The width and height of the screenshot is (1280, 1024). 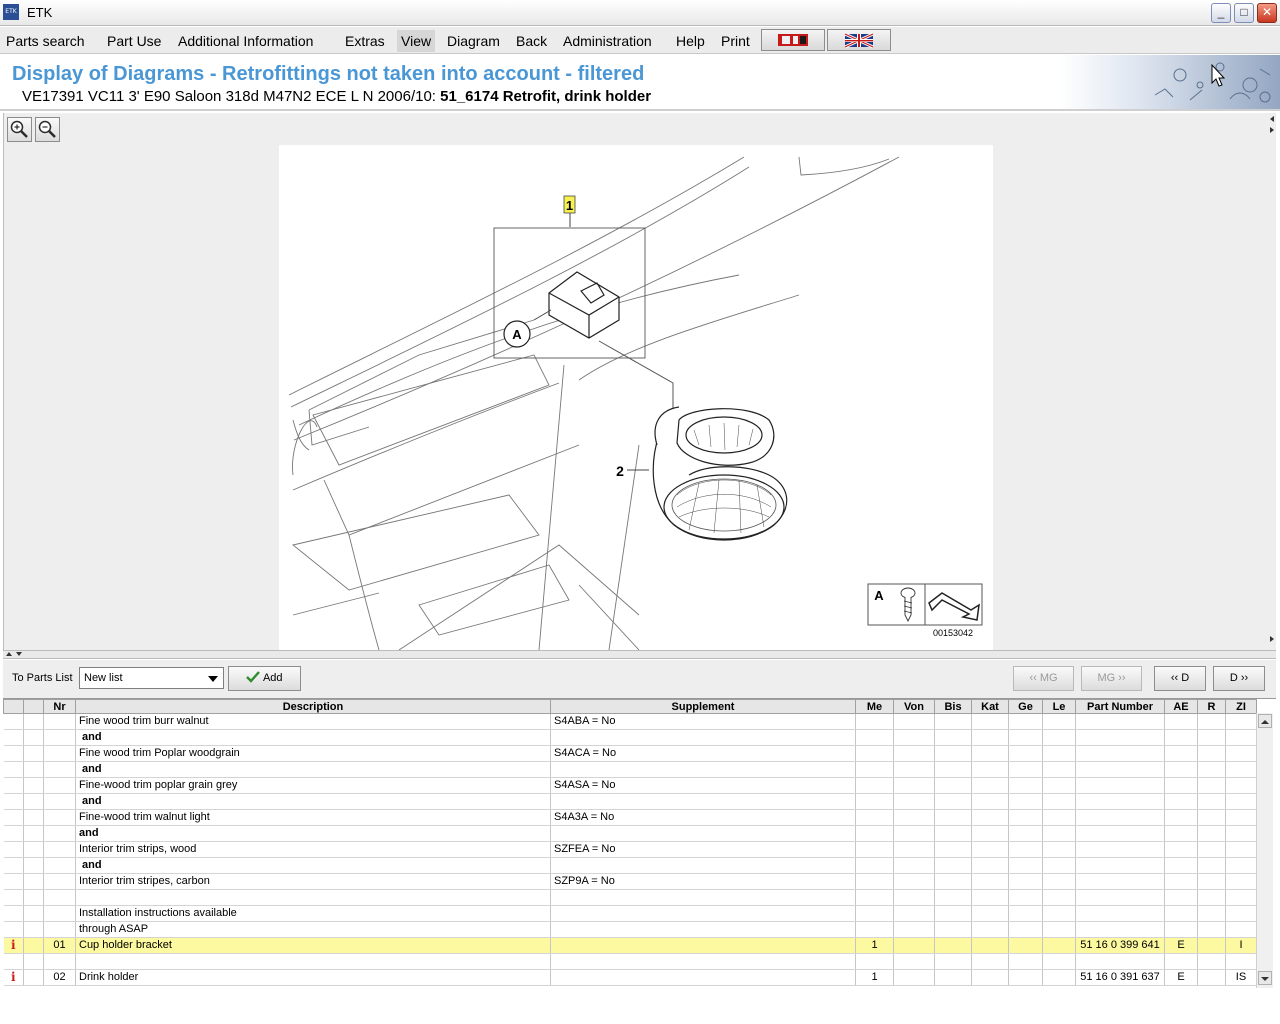 What do you see at coordinates (416, 41) in the screenshot?
I see `menu-view: View` at bounding box center [416, 41].